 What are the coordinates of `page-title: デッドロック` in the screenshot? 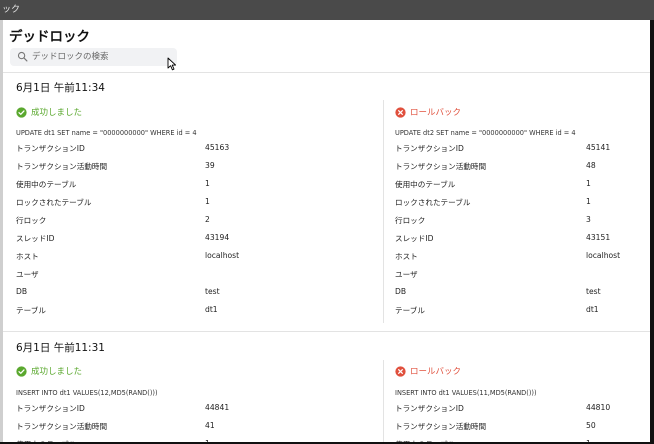 It's located at (49, 37).